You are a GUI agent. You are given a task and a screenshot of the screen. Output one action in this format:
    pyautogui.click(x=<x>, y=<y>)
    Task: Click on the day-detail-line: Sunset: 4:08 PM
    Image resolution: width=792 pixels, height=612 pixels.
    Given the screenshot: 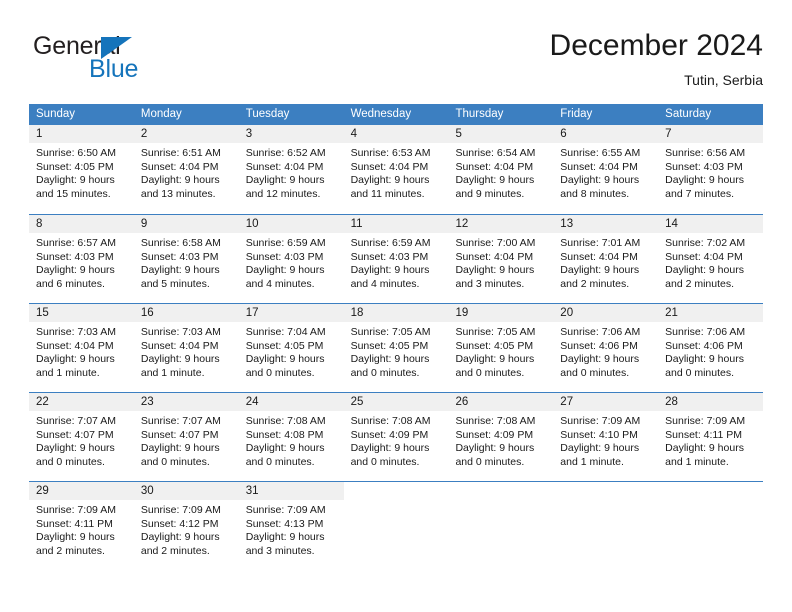 What is the action you would take?
    pyautogui.click(x=284, y=434)
    